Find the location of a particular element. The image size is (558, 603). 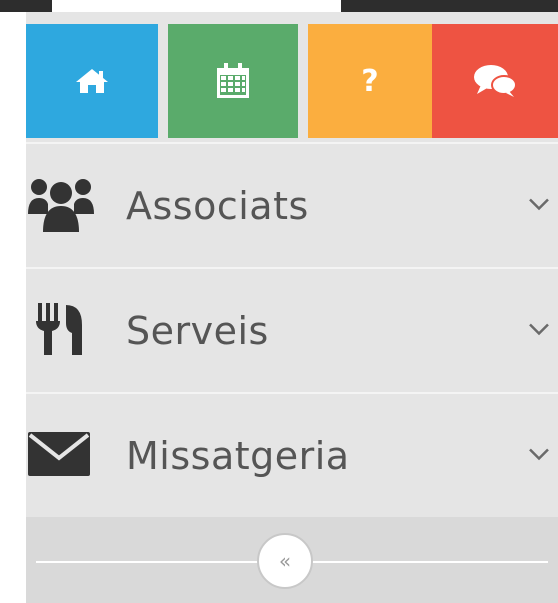

sidebar-item-label: Missatgeria is located at coordinates (238, 455).